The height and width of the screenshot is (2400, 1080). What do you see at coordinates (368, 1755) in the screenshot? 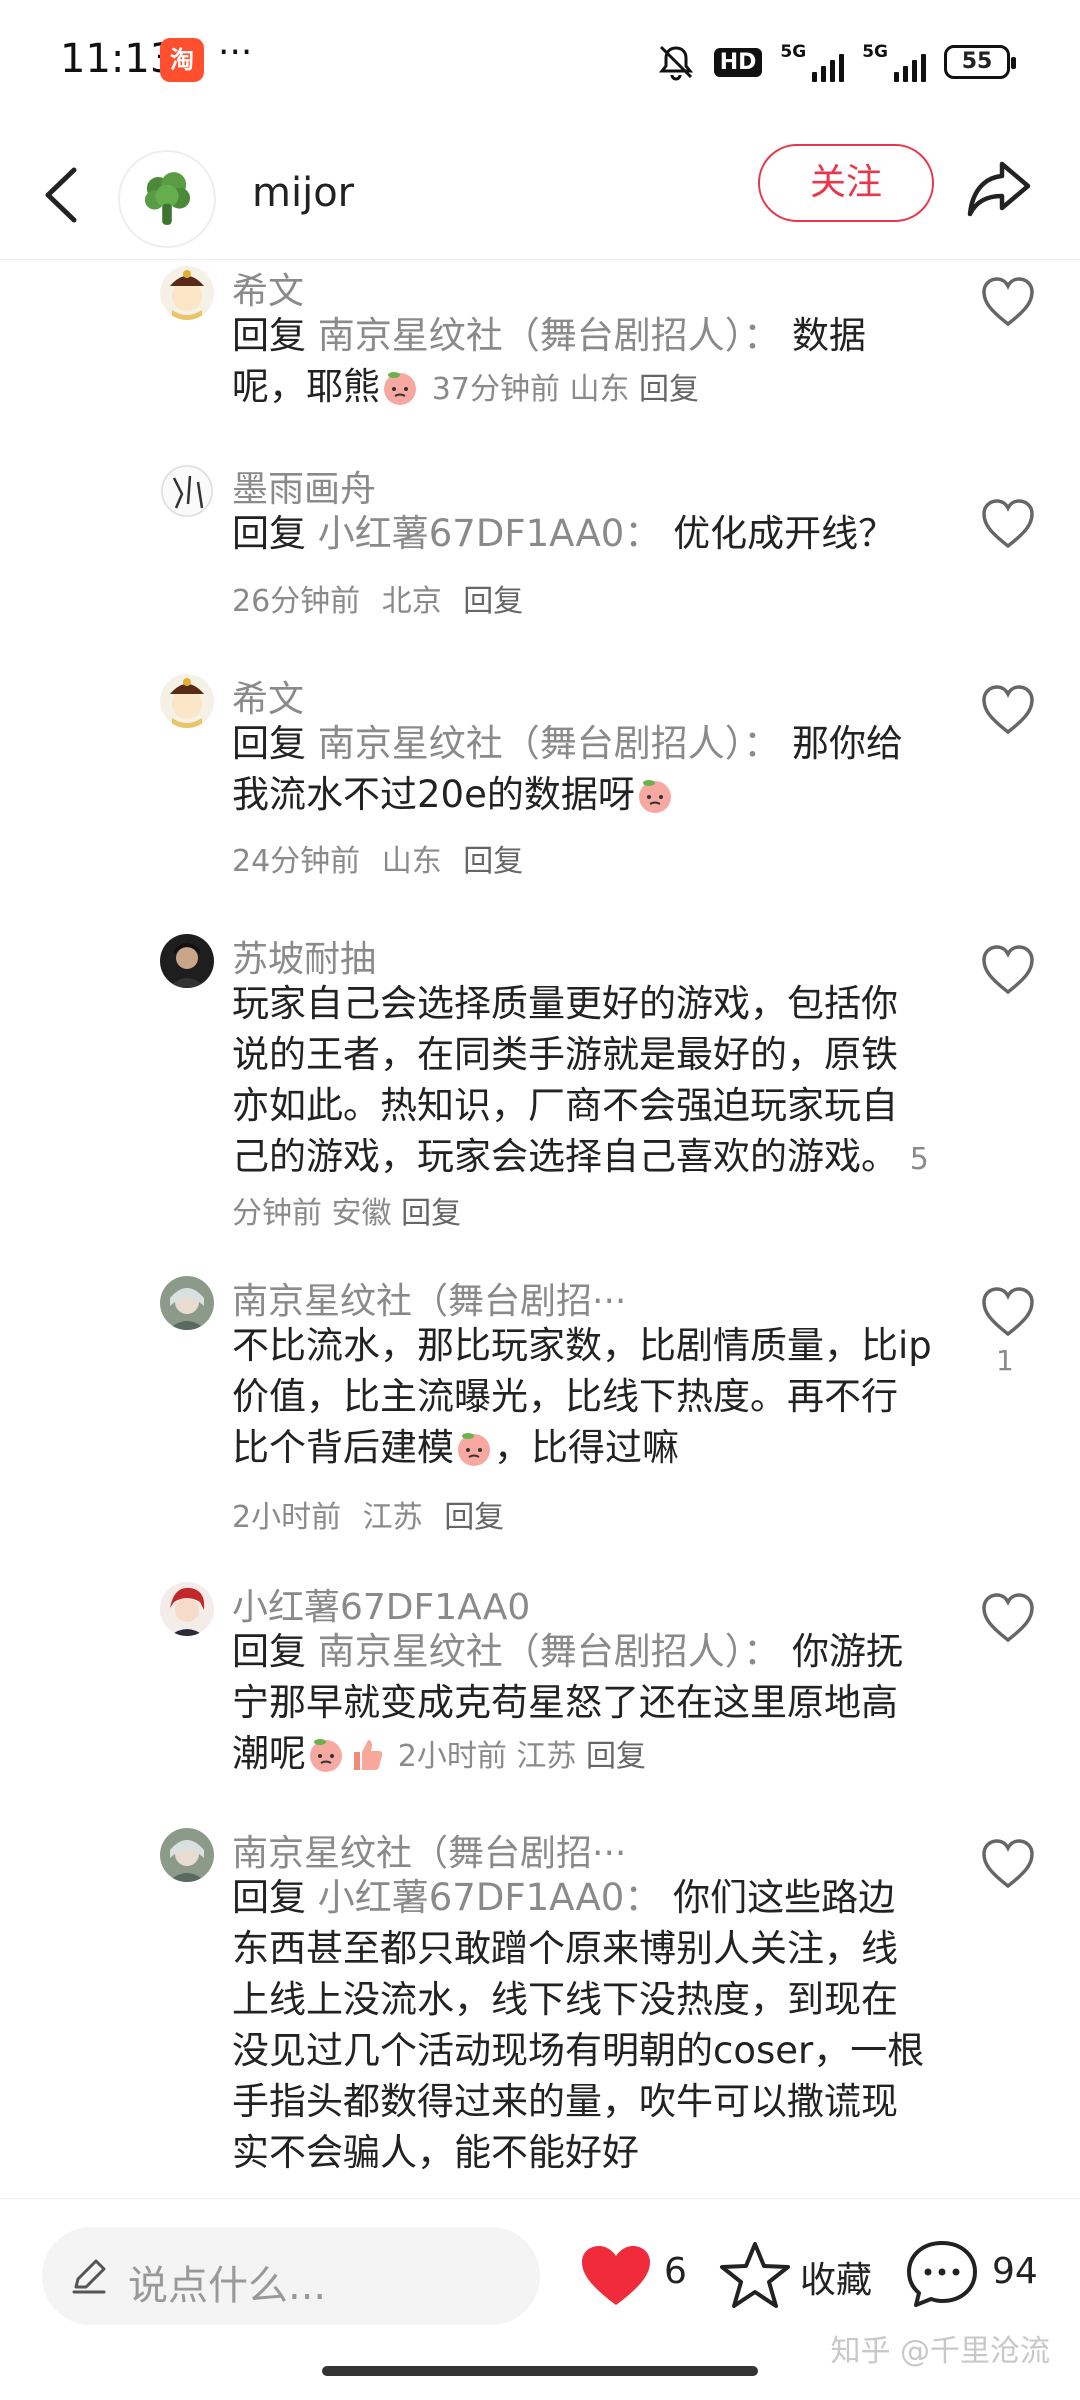
I see `thumbs-up-emoji-icon` at bounding box center [368, 1755].